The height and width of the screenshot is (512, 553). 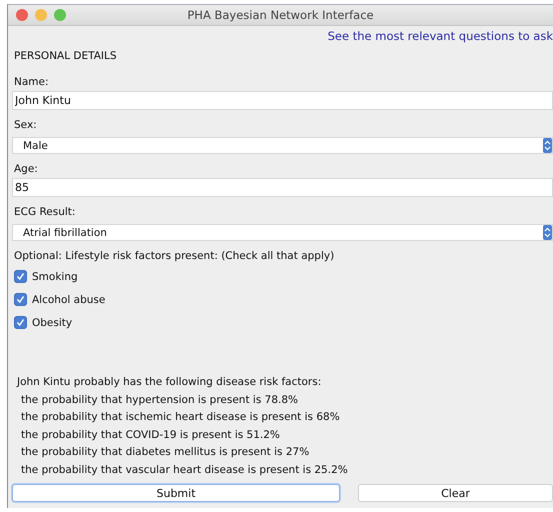 What do you see at coordinates (165, 452) in the screenshot?
I see `result-line: the probability that diabetes mellitus is present is 27%` at bounding box center [165, 452].